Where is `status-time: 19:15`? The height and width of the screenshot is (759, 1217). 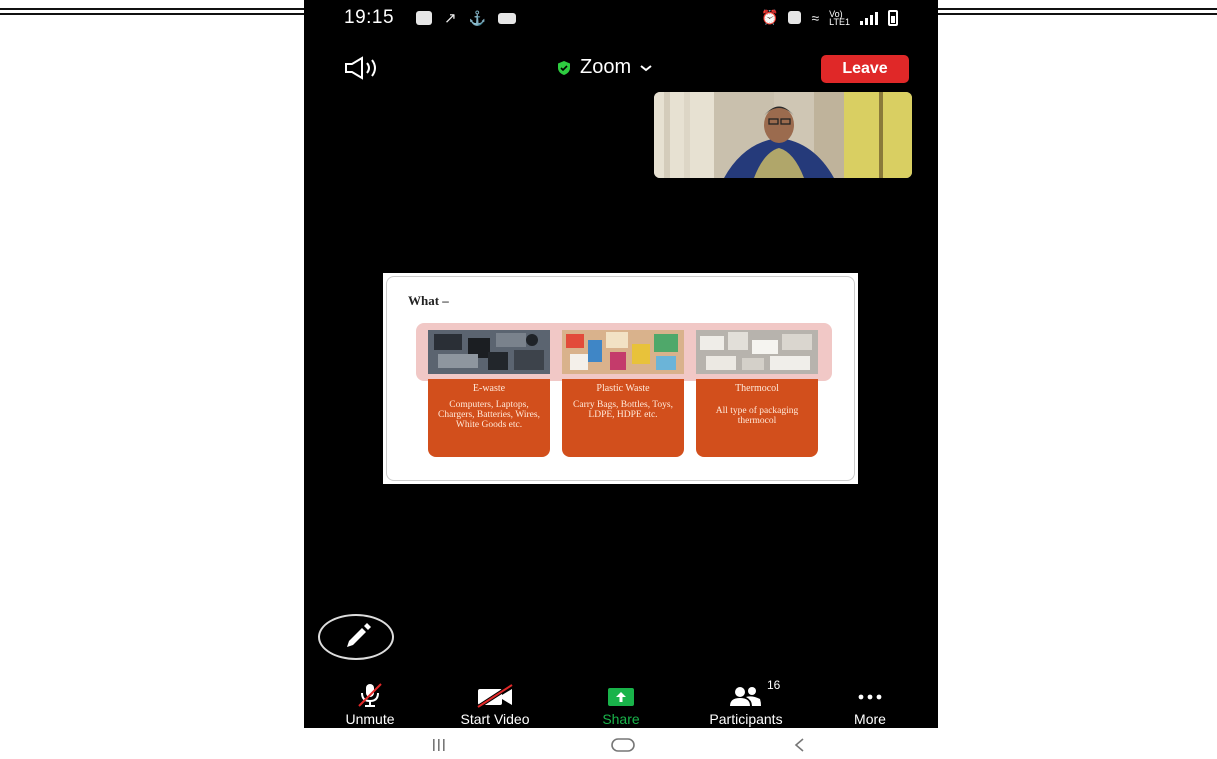
status-time: 19:15 is located at coordinates (369, 17).